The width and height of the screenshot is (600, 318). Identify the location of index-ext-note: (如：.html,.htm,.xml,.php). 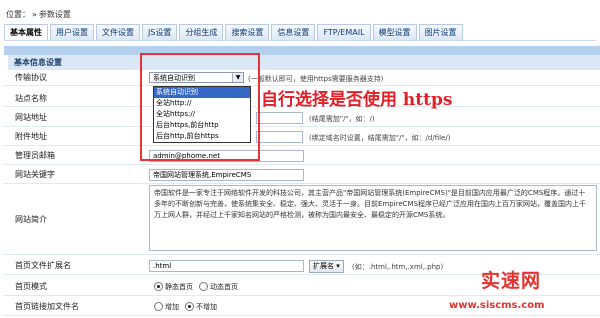
(398, 267).